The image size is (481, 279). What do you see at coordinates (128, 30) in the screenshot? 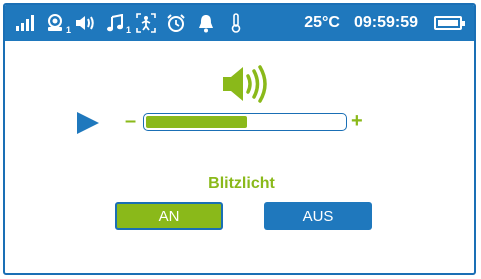
I see `music-number: 1` at bounding box center [128, 30].